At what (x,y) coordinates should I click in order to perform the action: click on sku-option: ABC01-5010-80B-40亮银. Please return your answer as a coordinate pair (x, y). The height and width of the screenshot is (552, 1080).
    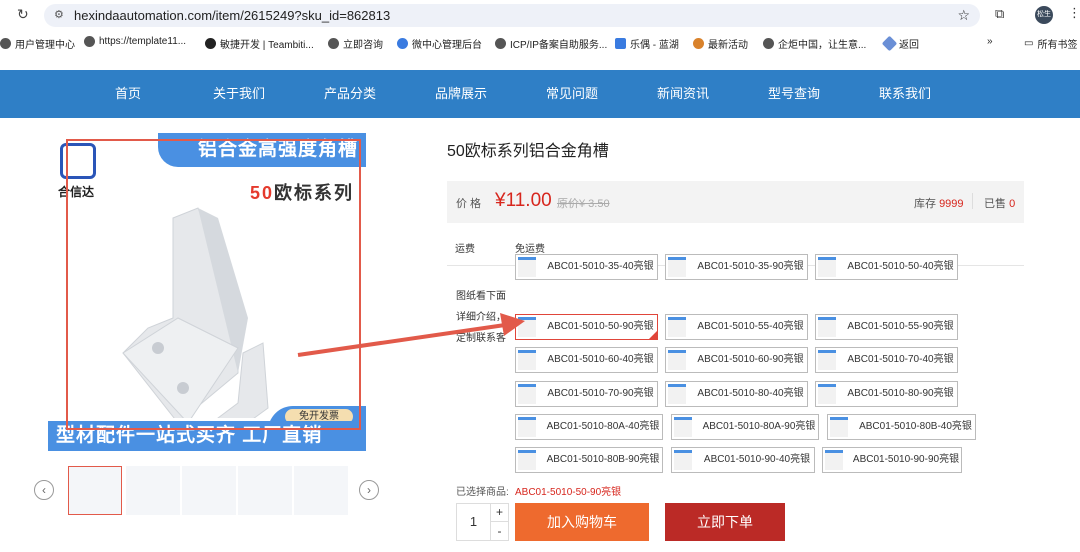
    Looking at the image, I should click on (901, 427).